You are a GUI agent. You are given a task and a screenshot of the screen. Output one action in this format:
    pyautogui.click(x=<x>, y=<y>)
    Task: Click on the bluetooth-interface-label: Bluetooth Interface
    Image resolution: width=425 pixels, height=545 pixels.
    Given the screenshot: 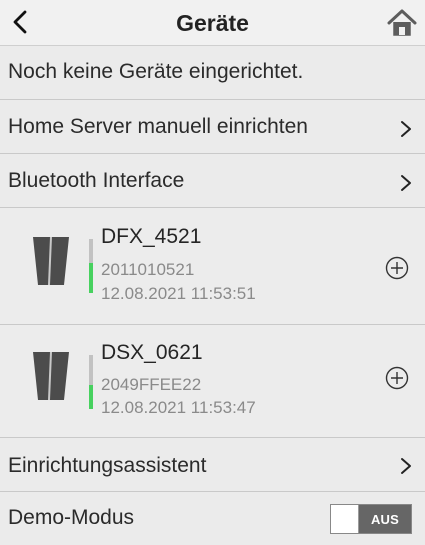 What is the action you would take?
    pyautogui.click(x=96, y=180)
    